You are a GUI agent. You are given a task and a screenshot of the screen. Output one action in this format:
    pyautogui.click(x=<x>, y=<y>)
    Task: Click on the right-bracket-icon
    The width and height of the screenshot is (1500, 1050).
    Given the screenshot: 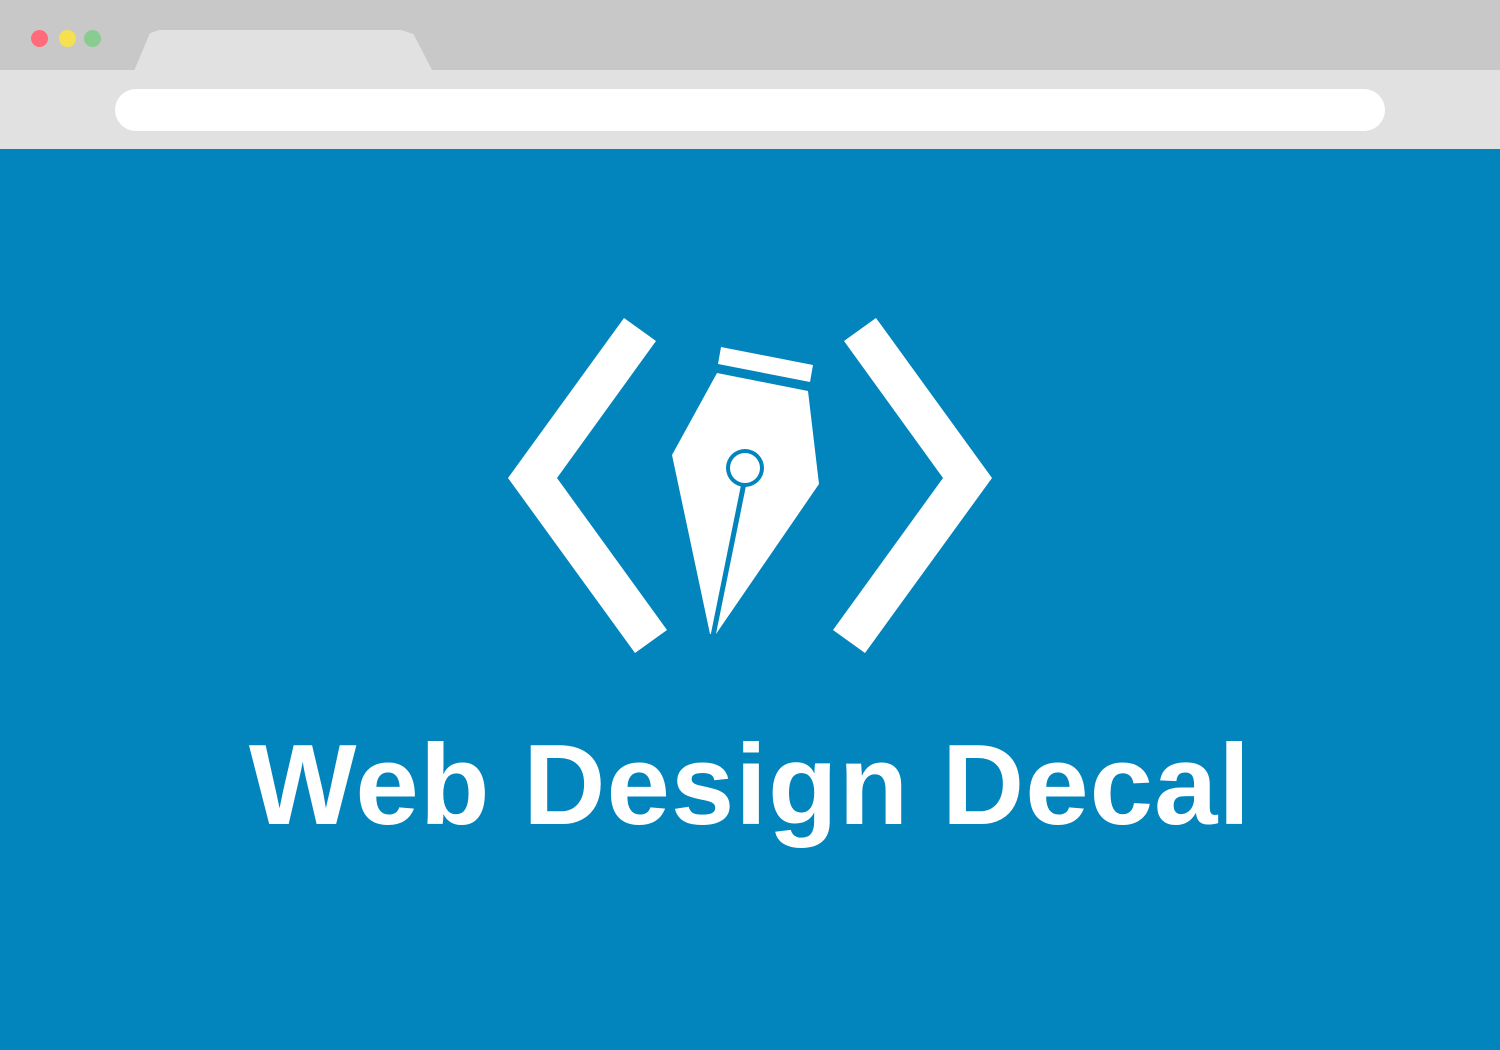 What is the action you would take?
    pyautogui.click(x=912, y=485)
    